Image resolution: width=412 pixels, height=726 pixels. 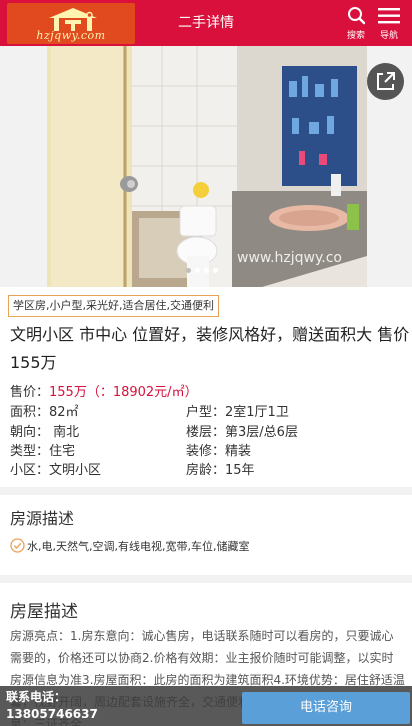 What do you see at coordinates (210, 348) in the screenshot?
I see `listing-title: 文明小区 市中心 位置好，装修风格好，赠送面积大 售价155万` at bounding box center [210, 348].